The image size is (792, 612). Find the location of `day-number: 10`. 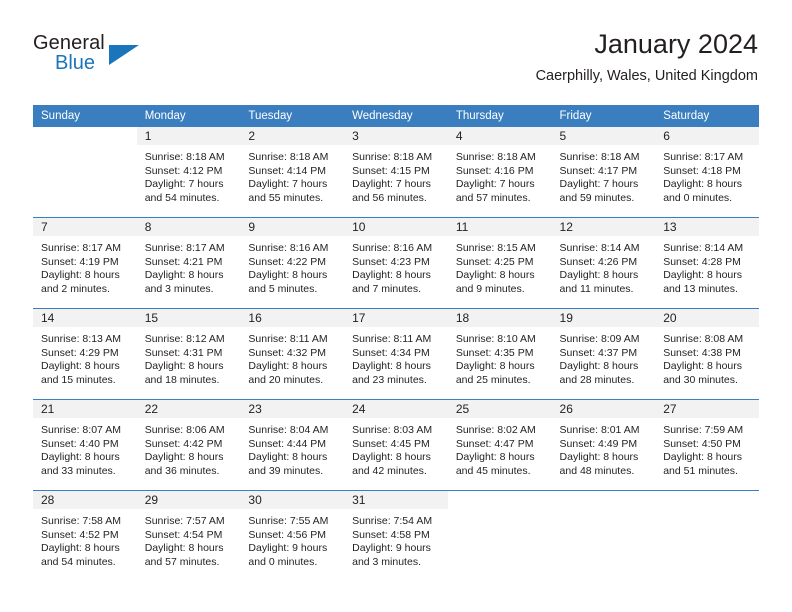

day-number: 10 is located at coordinates (396, 227).